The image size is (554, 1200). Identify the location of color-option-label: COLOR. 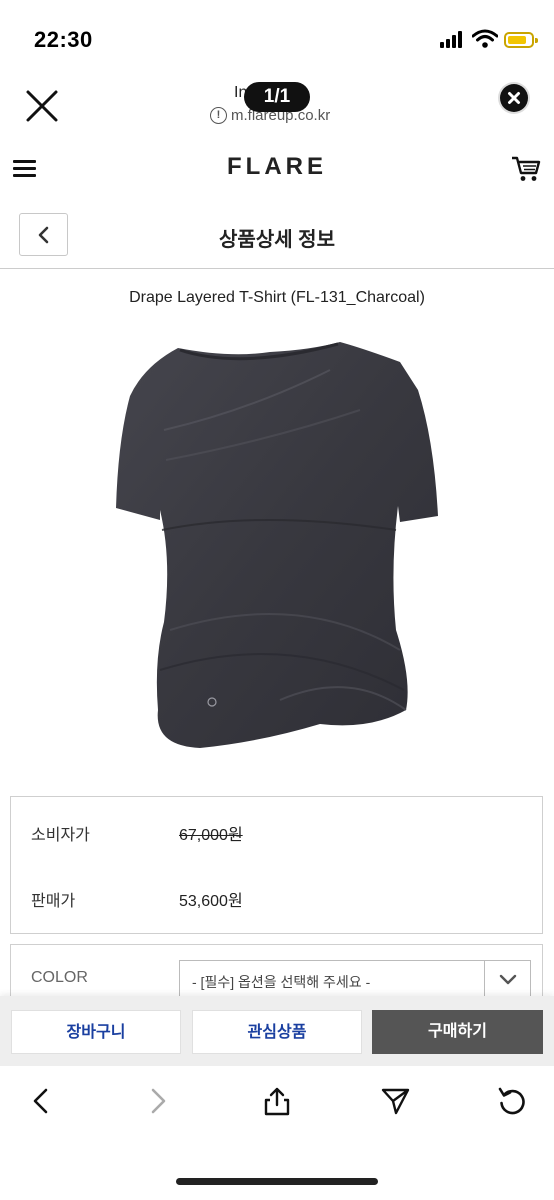
(59, 977).